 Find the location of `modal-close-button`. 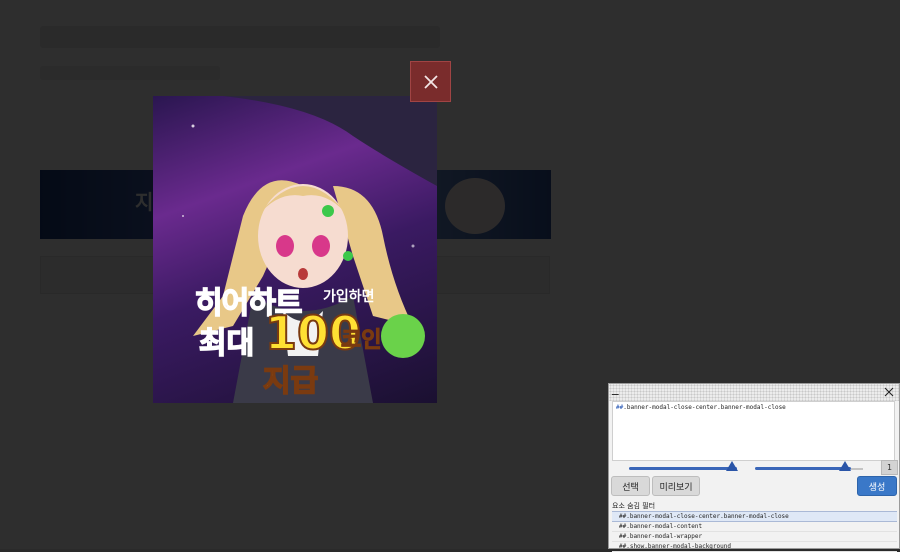

modal-close-button is located at coordinates (430, 81).